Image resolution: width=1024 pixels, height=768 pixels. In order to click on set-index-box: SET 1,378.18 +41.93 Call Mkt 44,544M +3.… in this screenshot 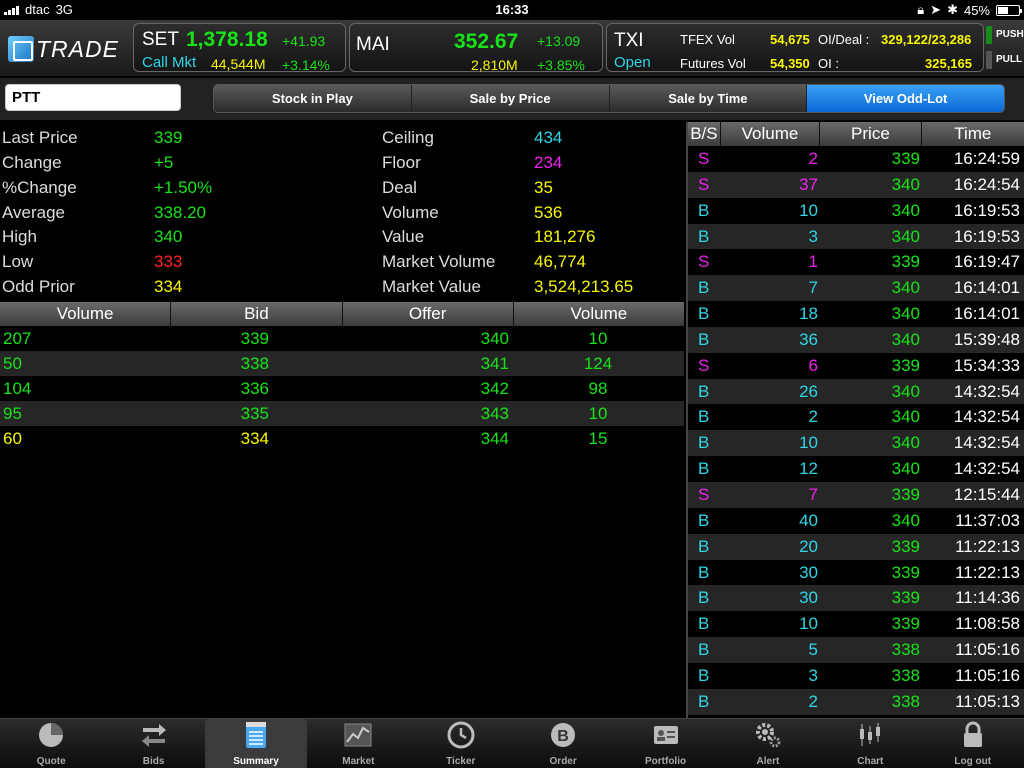, I will do `click(239, 48)`.